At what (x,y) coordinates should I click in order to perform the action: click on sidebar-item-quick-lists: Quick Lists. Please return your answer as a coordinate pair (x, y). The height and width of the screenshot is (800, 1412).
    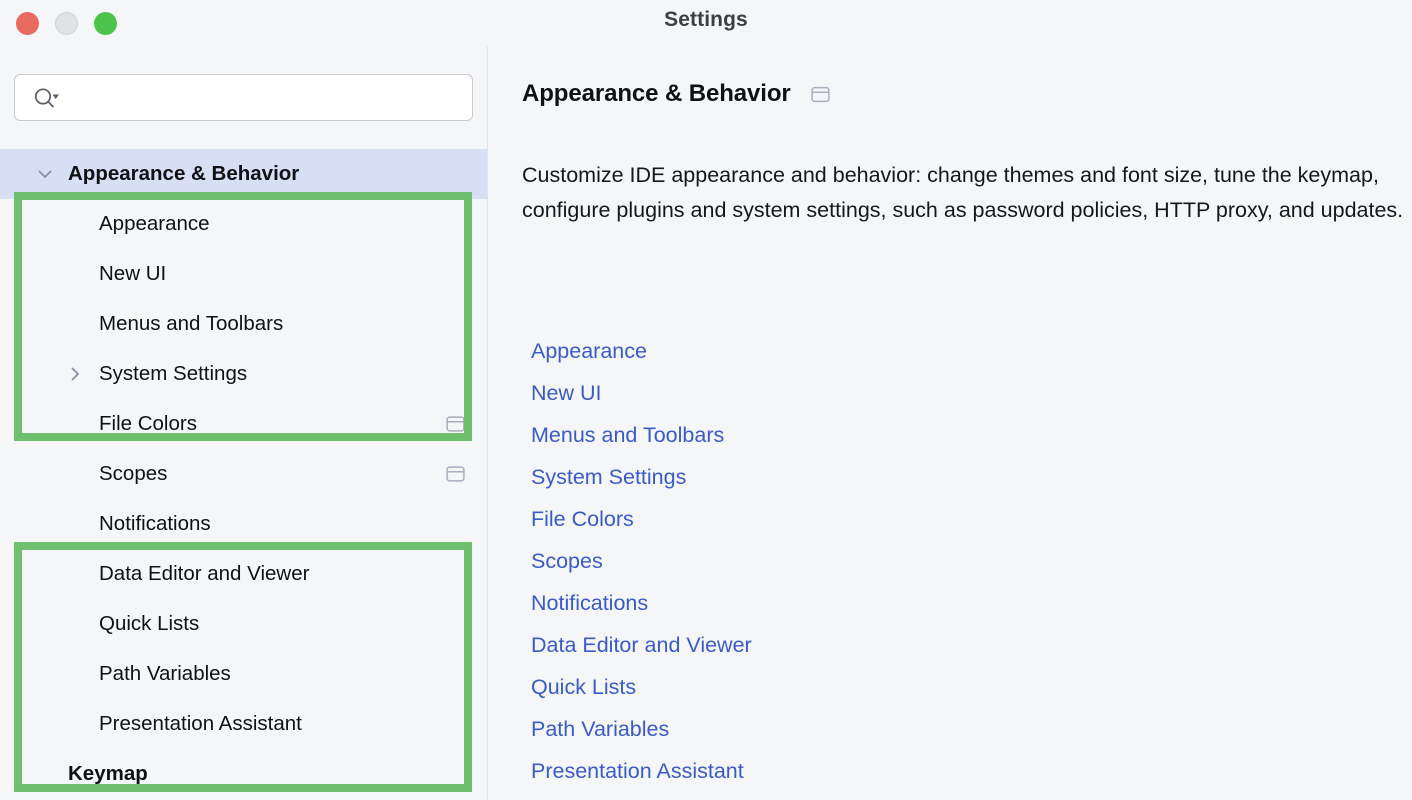
    Looking at the image, I should click on (243, 624).